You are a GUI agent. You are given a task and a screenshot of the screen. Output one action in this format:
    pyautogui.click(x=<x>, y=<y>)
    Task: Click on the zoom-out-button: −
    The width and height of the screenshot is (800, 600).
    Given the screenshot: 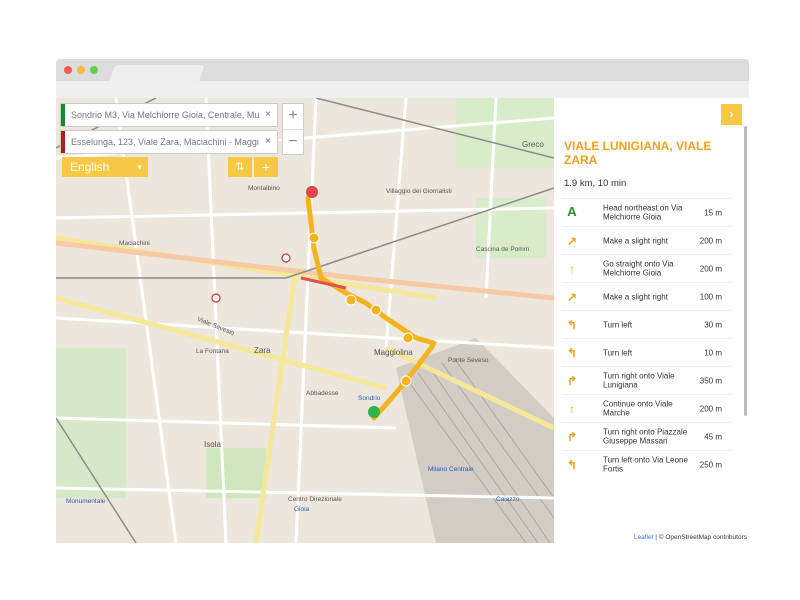 What is the action you would take?
    pyautogui.click(x=293, y=141)
    